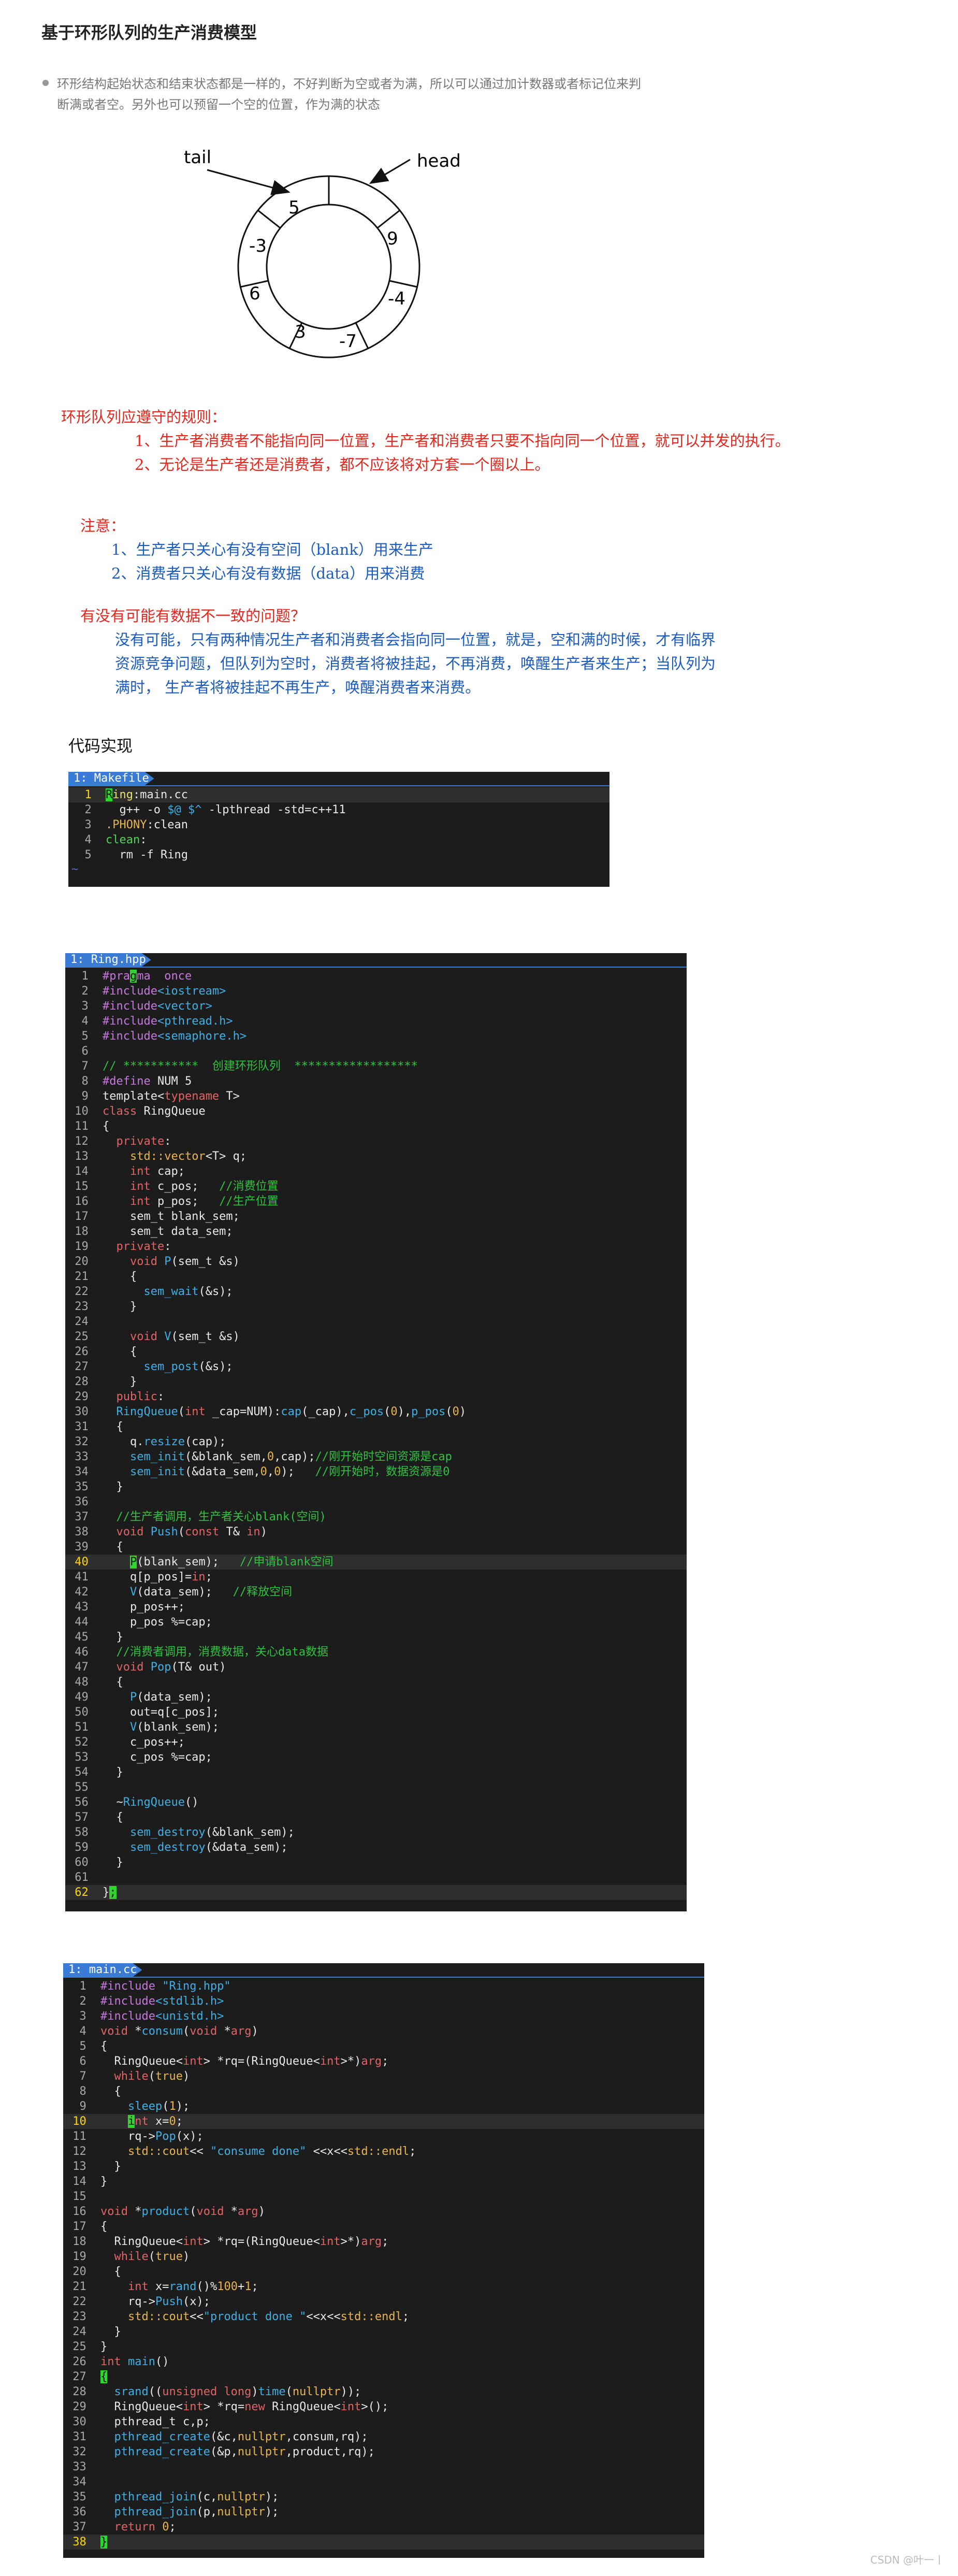 The width and height of the screenshot is (958, 2576). Describe the element at coordinates (268, 573) in the screenshot. I see `note-item: 2、消费者只关心有没有数据（data）用来消费` at that location.